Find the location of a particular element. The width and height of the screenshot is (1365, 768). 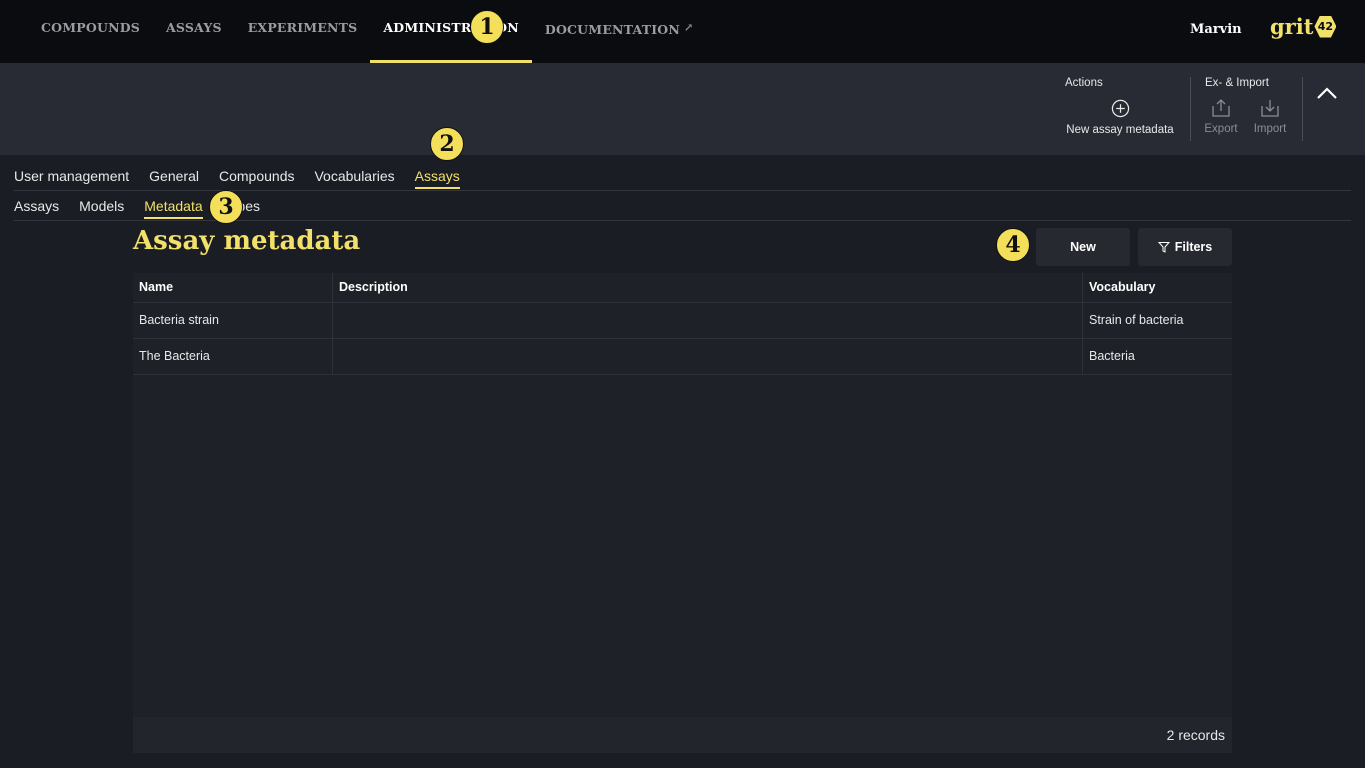

subtab-metadata: Metadata is located at coordinates (174, 205).